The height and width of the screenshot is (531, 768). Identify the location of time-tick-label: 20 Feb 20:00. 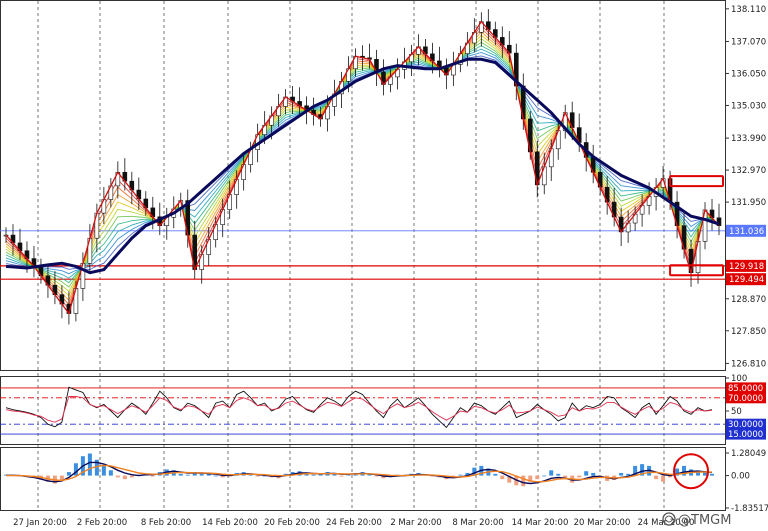
(292, 523).